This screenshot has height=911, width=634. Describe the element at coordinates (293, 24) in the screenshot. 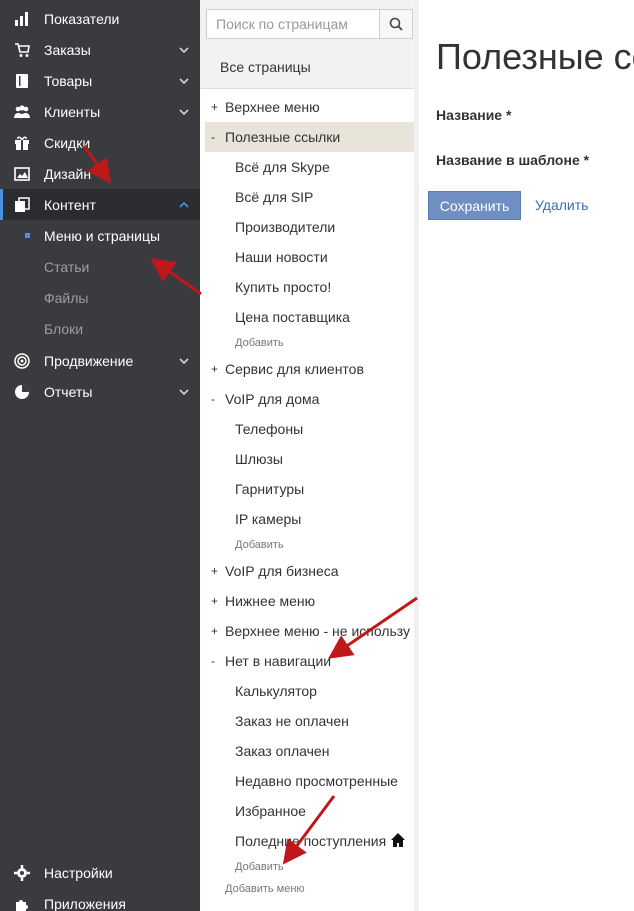

I see `search-input` at that location.